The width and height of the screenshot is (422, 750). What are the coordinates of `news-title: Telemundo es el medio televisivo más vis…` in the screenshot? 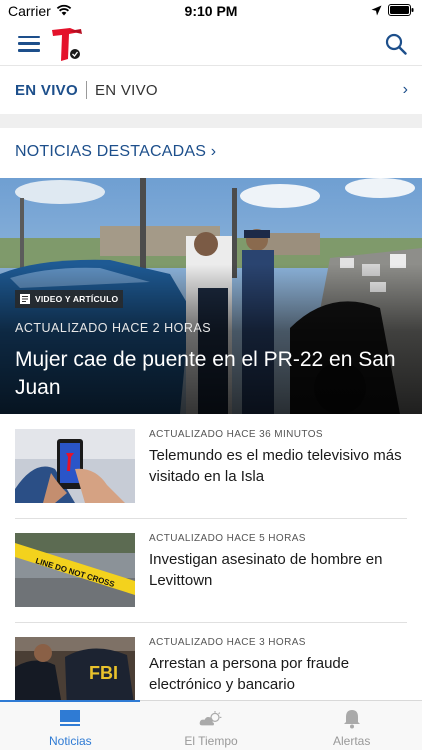 It's located at (275, 466).